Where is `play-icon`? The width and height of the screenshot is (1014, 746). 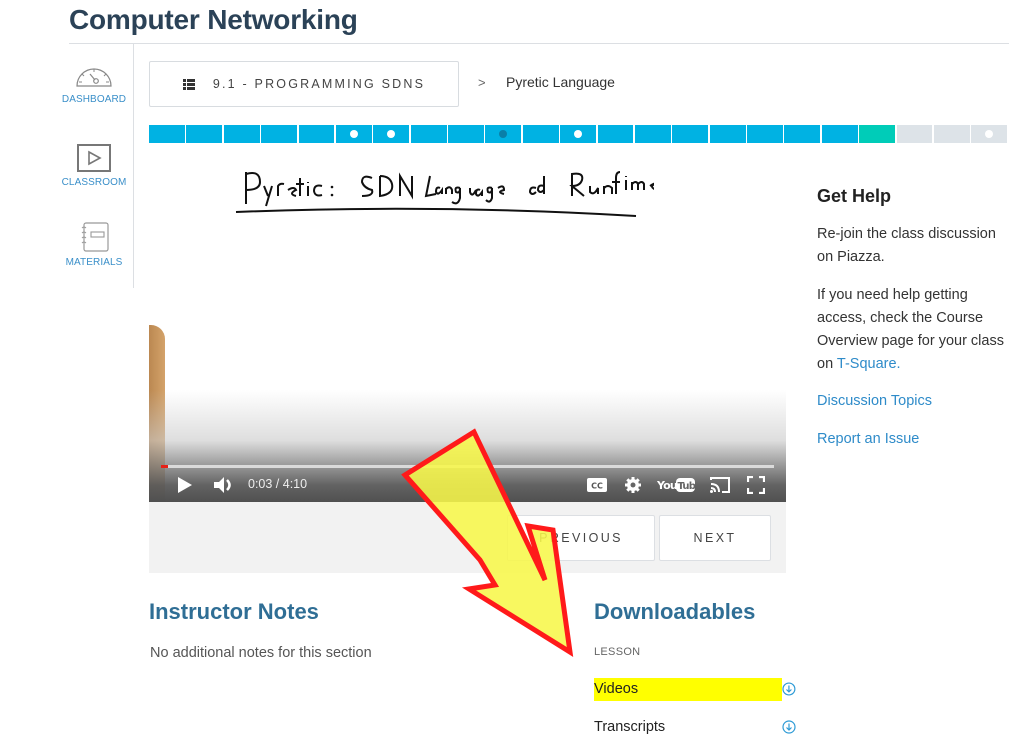
play-icon is located at coordinates (185, 485).